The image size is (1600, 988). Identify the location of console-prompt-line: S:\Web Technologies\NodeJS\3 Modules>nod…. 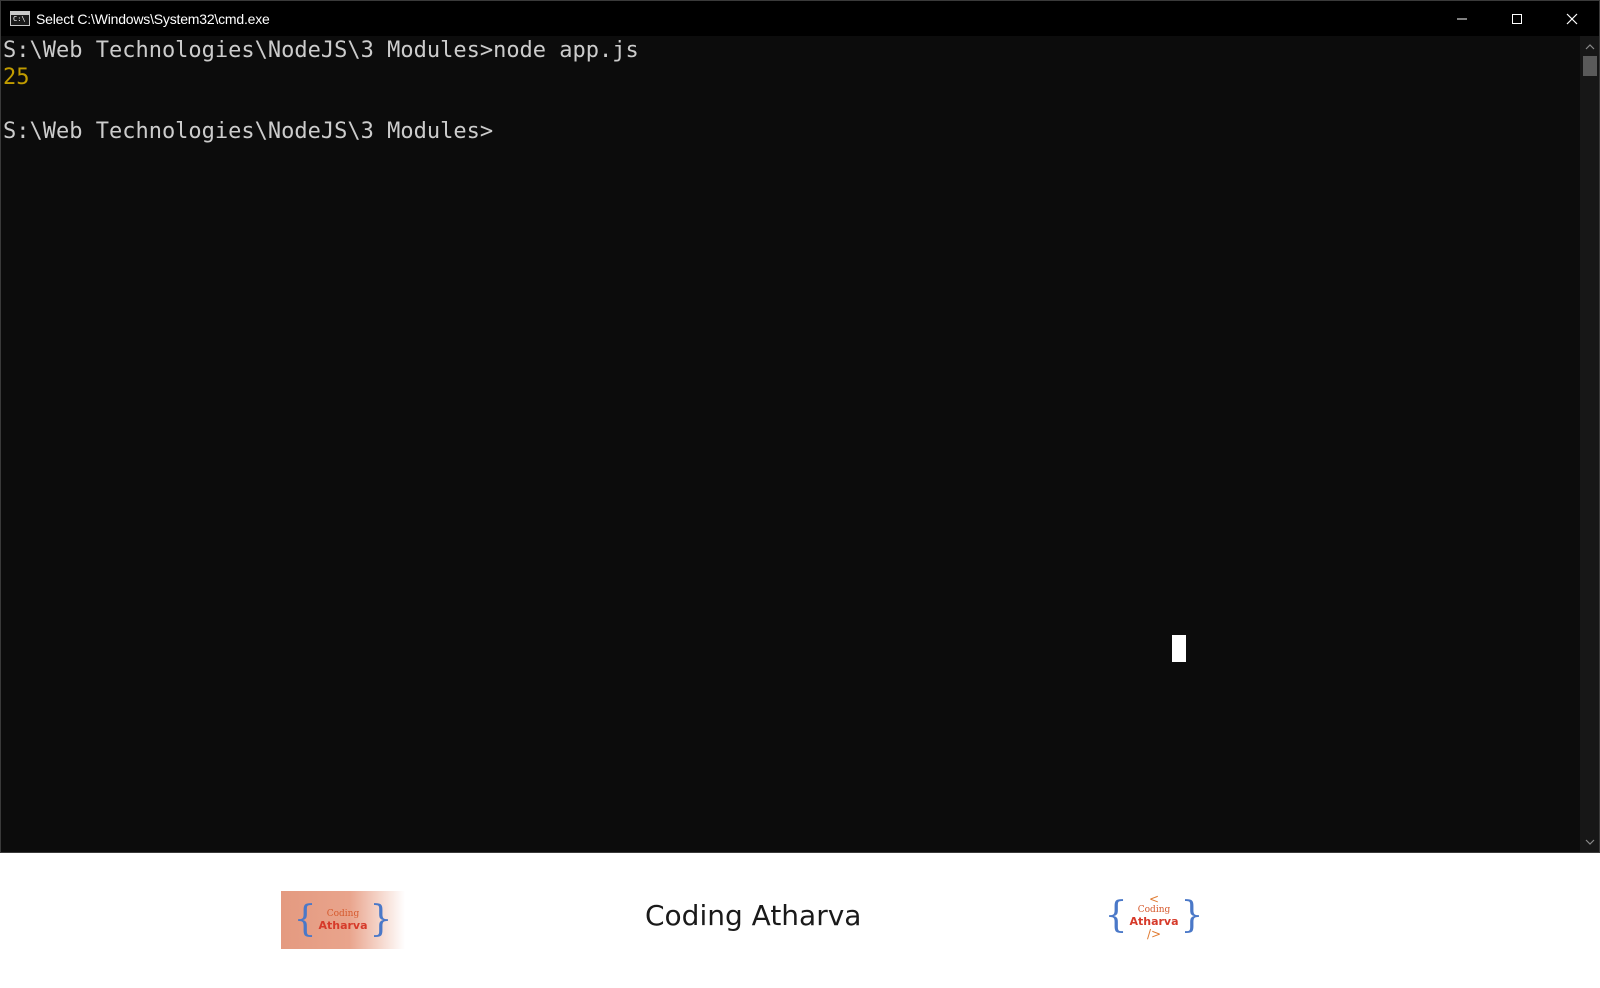
(321, 50).